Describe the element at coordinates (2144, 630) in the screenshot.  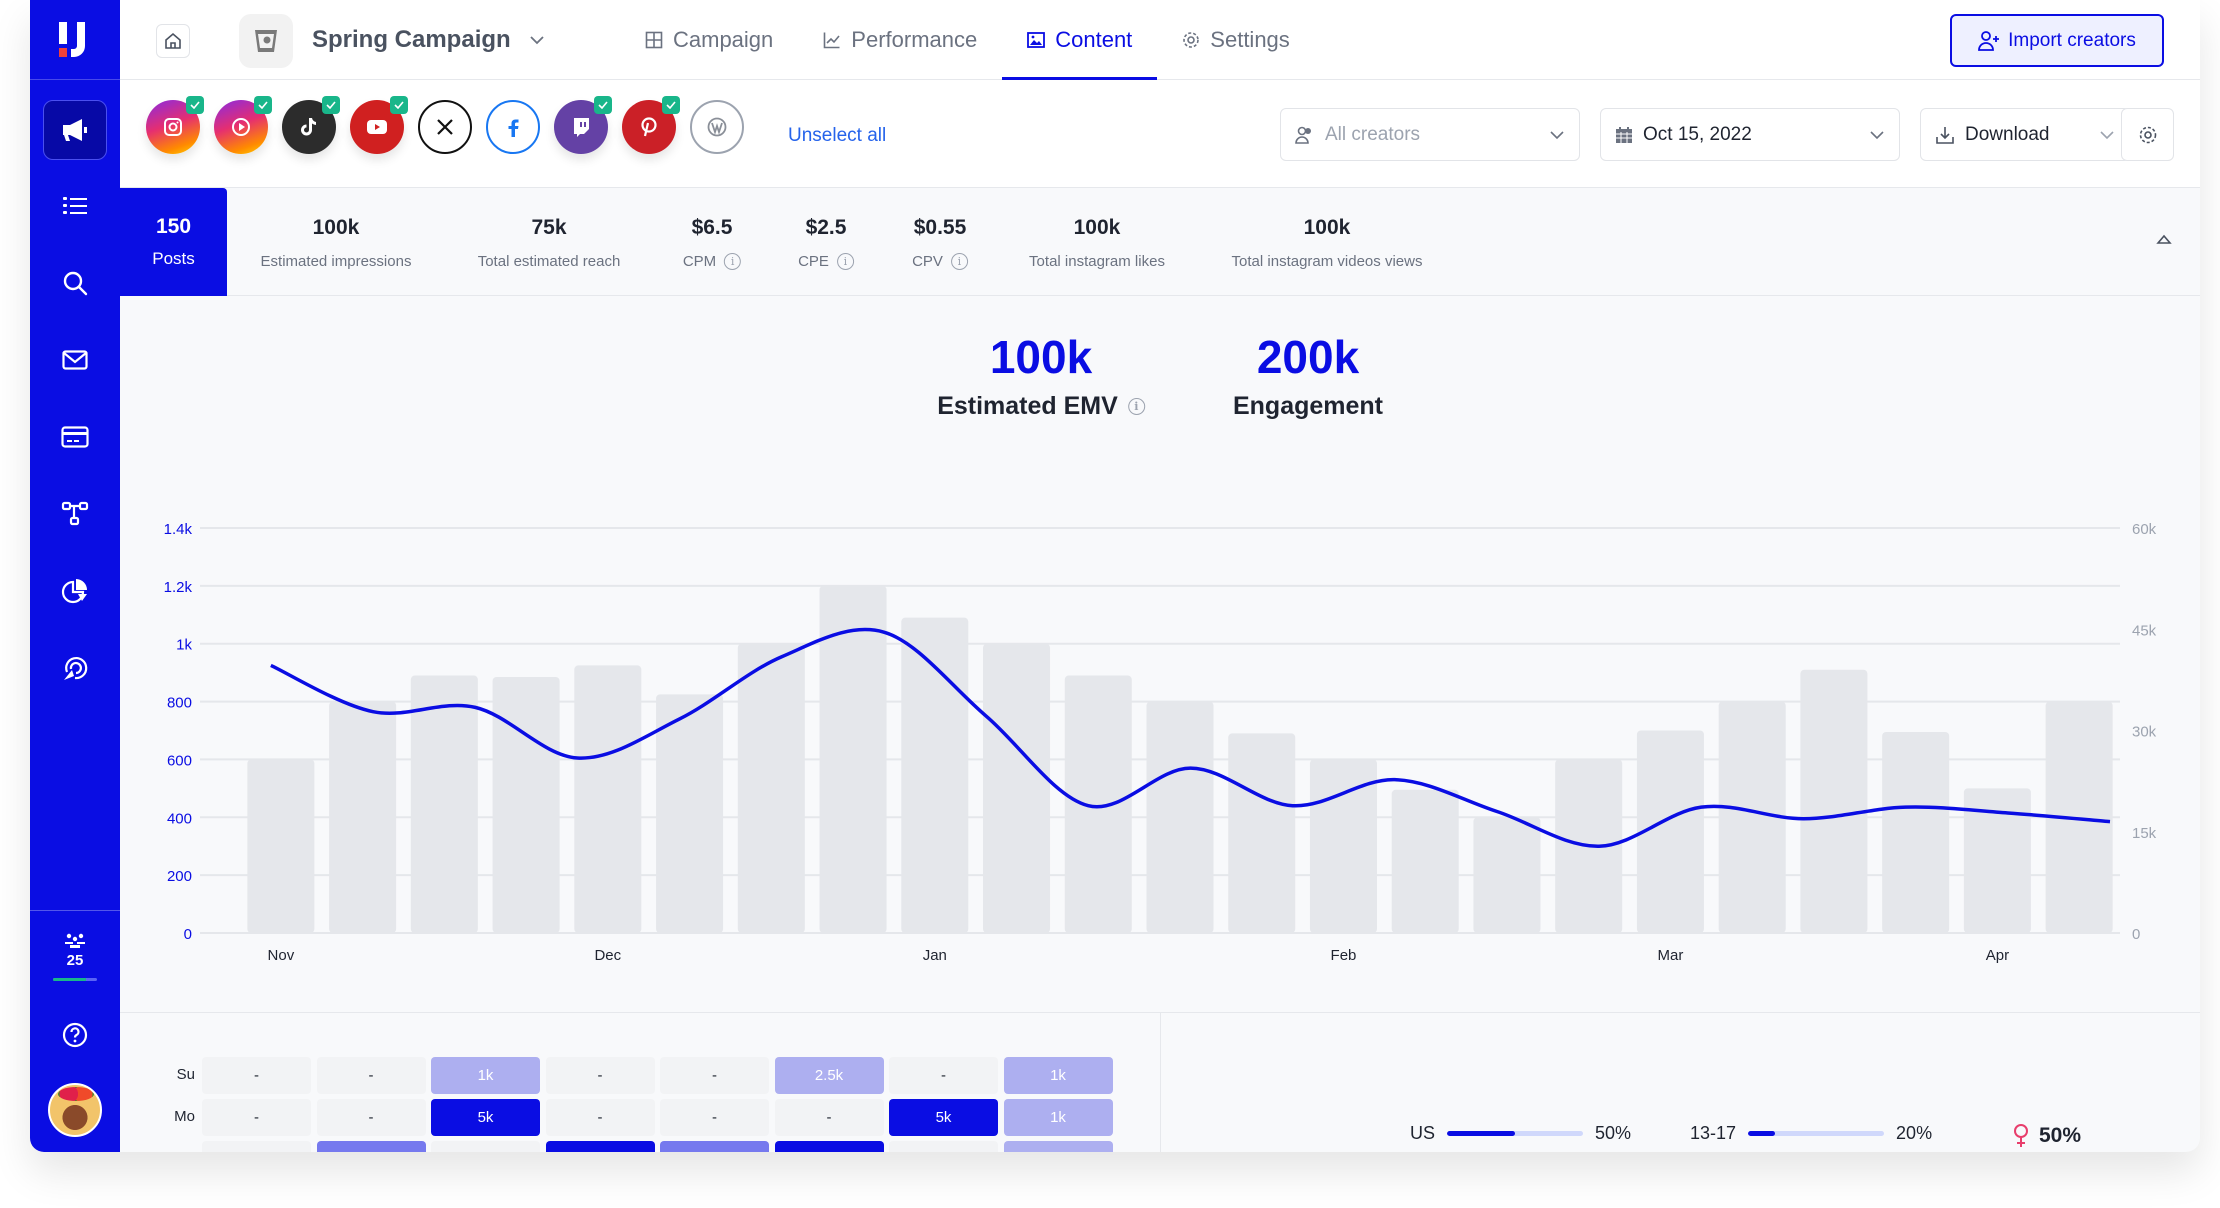
I see `y2-tick-label: 45k` at that location.